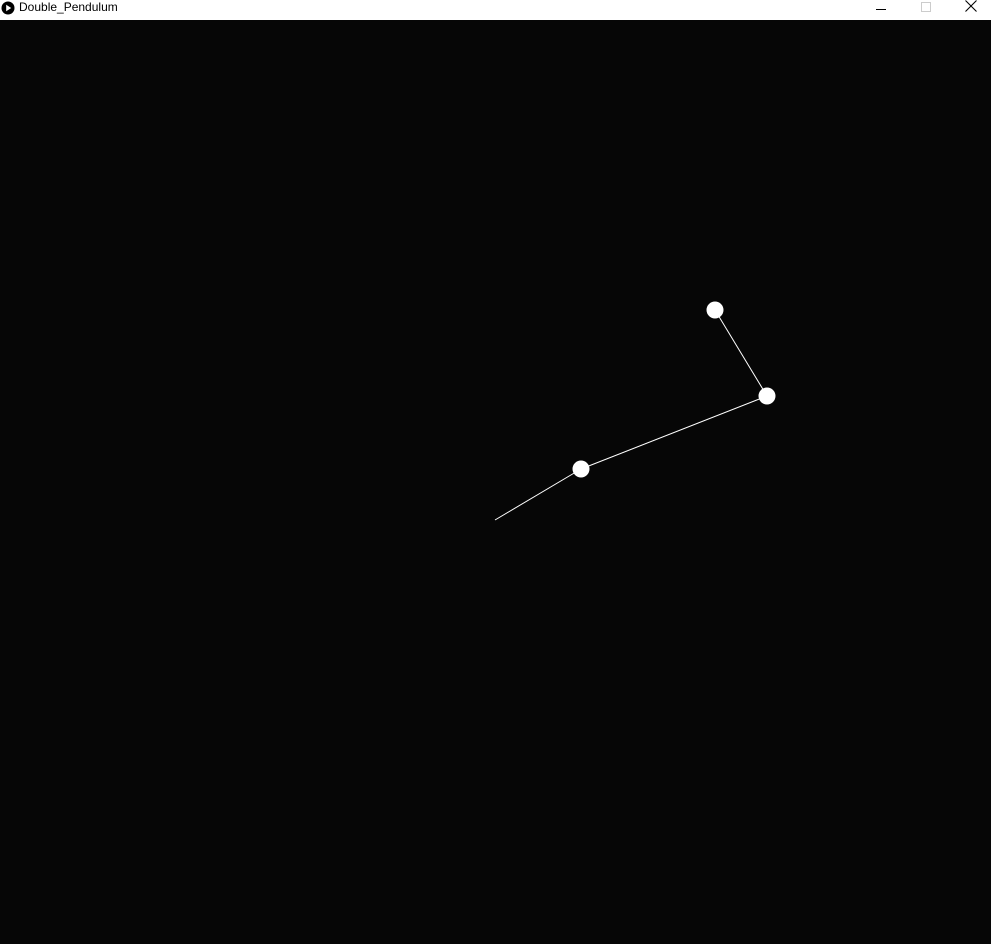 The height and width of the screenshot is (944, 991). I want to click on maximize-button, so click(925, 7).